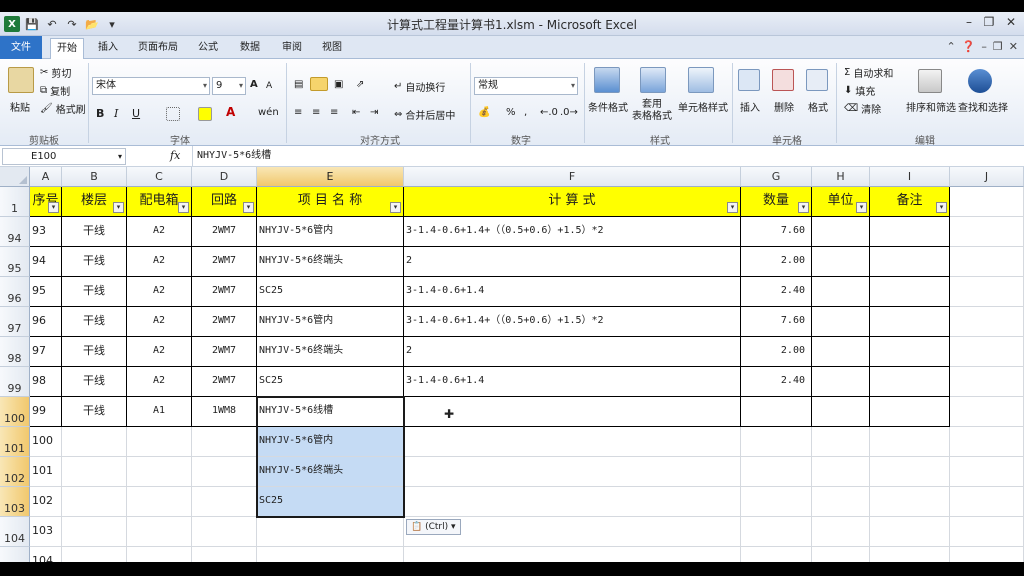 This screenshot has width=1024, height=576. Describe the element at coordinates (136, 113) in the screenshot. I see `underline-button: U` at that location.